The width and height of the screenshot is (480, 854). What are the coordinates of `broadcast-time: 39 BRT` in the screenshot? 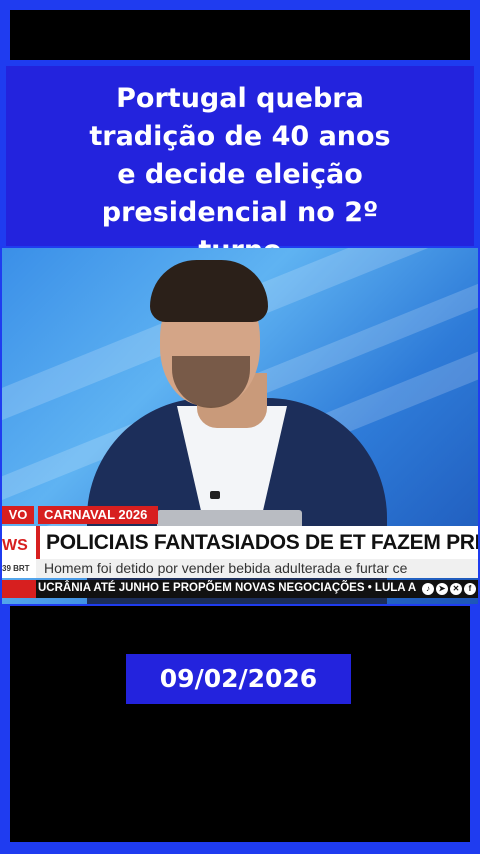 It's located at (16, 568).